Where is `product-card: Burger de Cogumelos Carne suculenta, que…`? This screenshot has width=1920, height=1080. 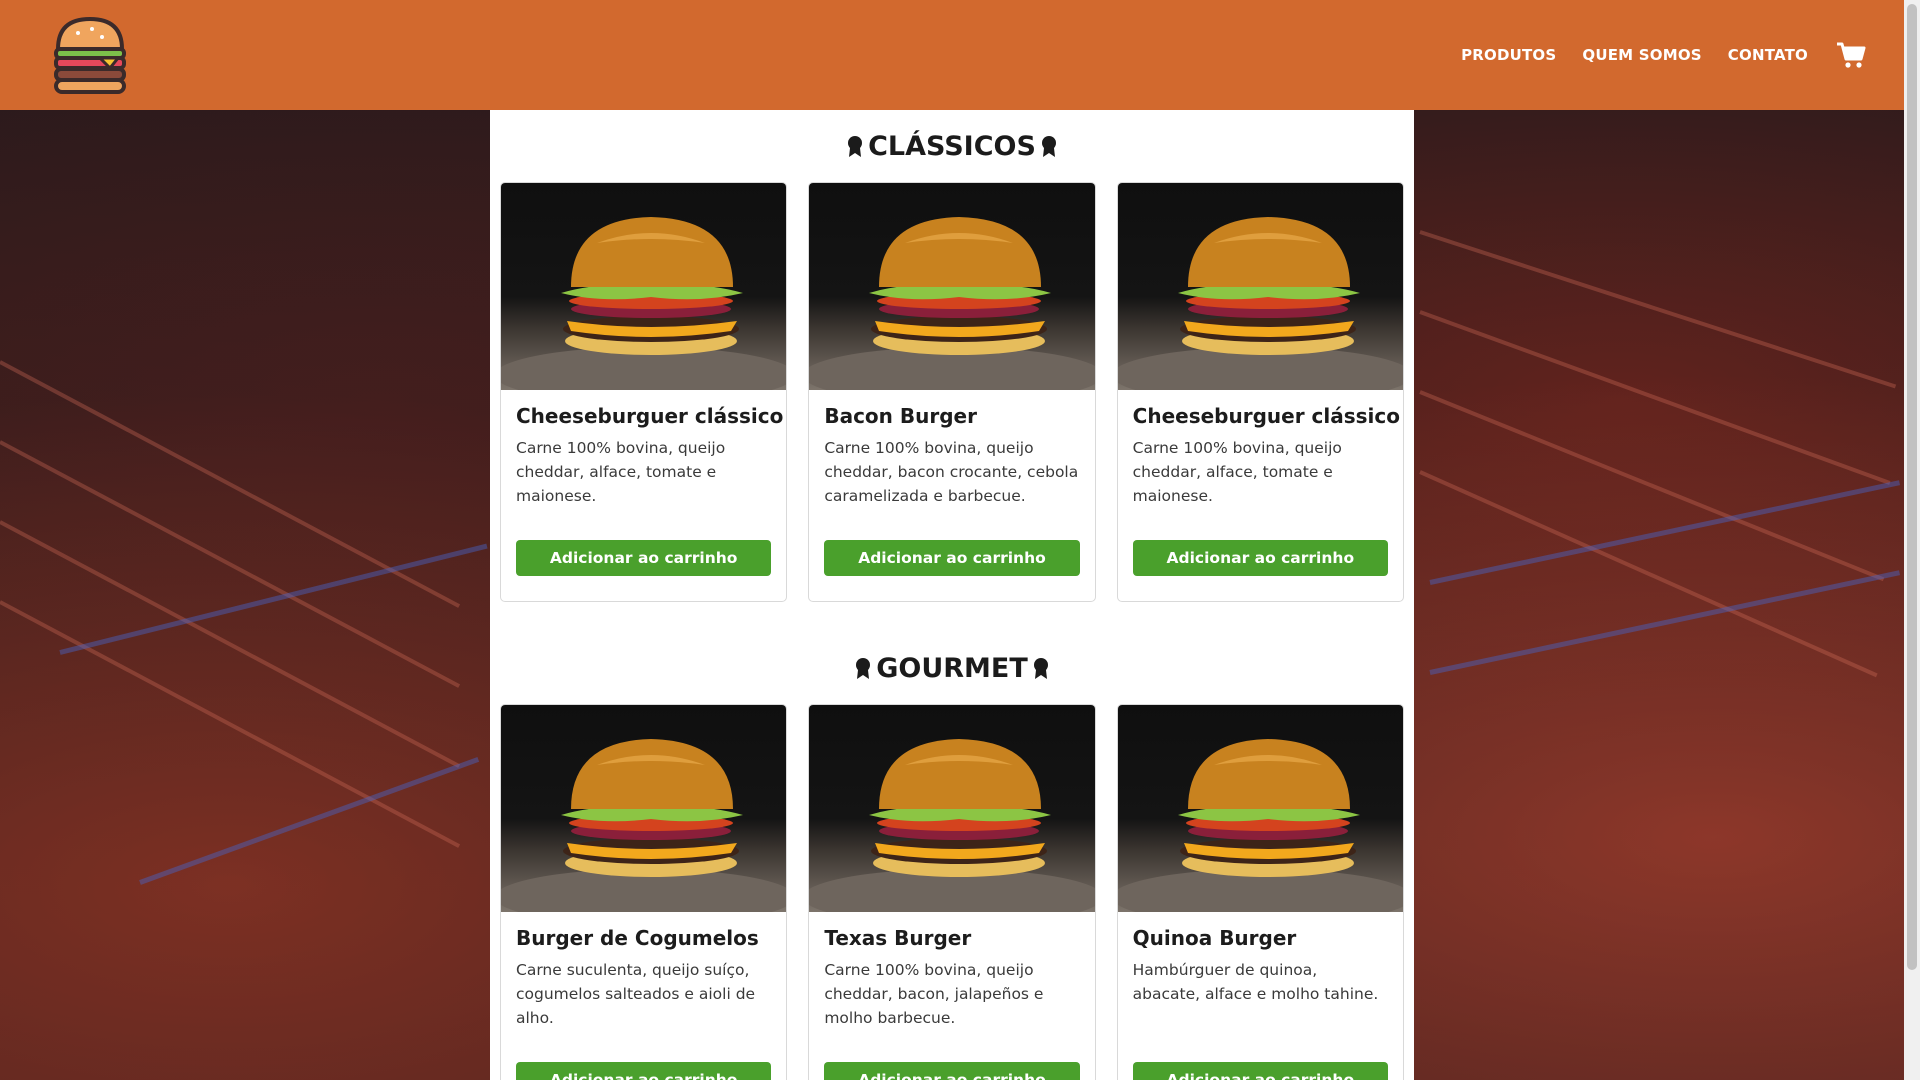
product-card: Burger de Cogumelos Carne suculenta, que… is located at coordinates (644, 892).